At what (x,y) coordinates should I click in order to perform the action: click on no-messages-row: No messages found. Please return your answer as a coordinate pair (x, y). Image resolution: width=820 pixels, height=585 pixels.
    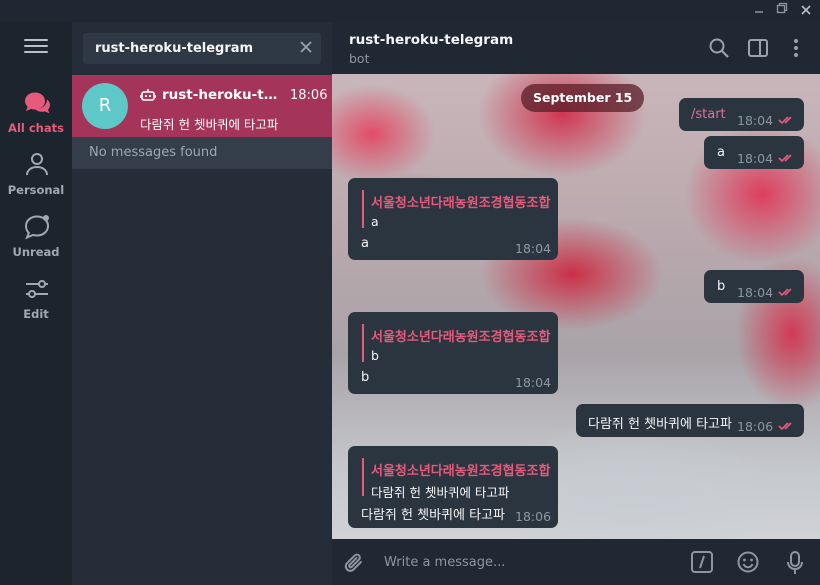
    Looking at the image, I should click on (202, 153).